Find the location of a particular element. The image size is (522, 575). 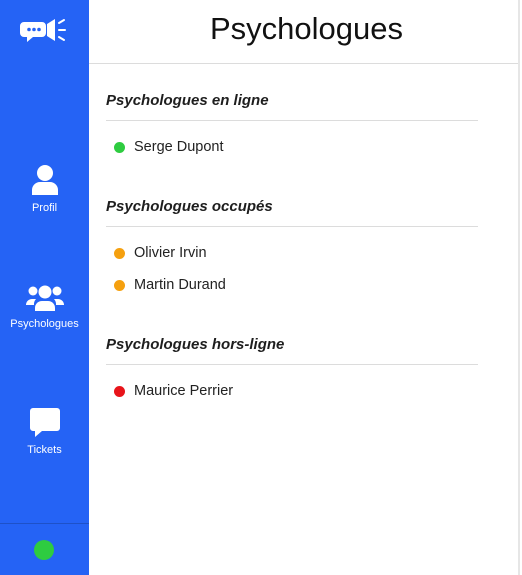

sidebar-item-profil: Profil is located at coordinates (44, 189).